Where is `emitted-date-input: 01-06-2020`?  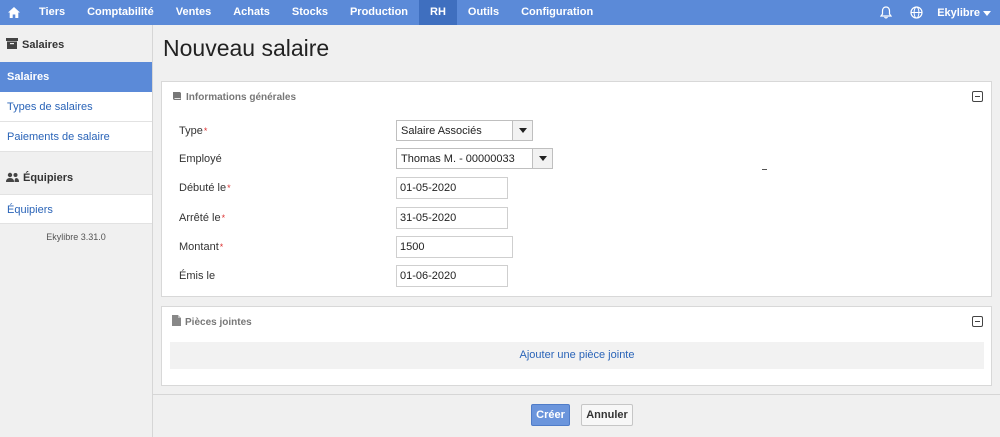 emitted-date-input: 01-06-2020 is located at coordinates (452, 276).